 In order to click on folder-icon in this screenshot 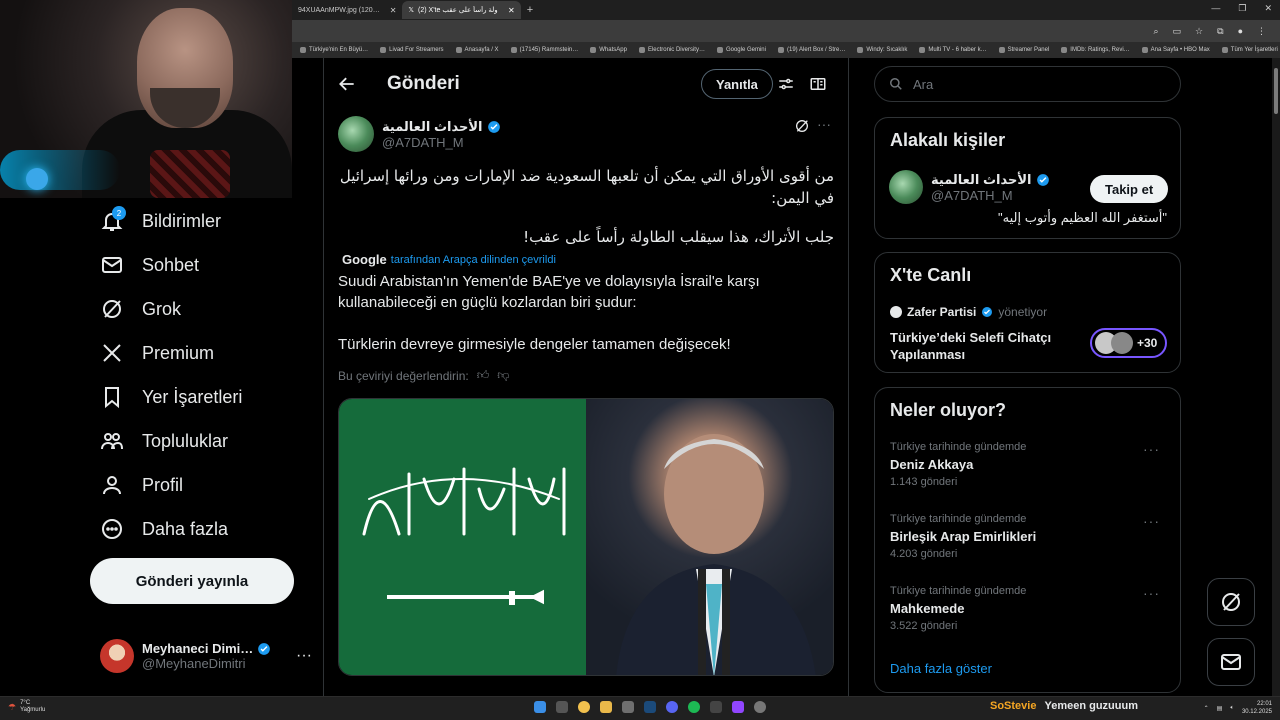, I will do `click(606, 707)`.